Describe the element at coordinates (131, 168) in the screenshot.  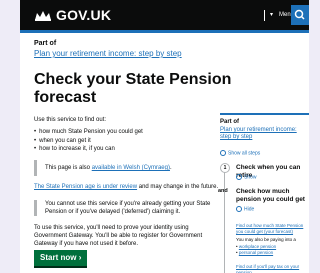
I see `welsh-link: available in Welsh (Cymraeg)` at that location.